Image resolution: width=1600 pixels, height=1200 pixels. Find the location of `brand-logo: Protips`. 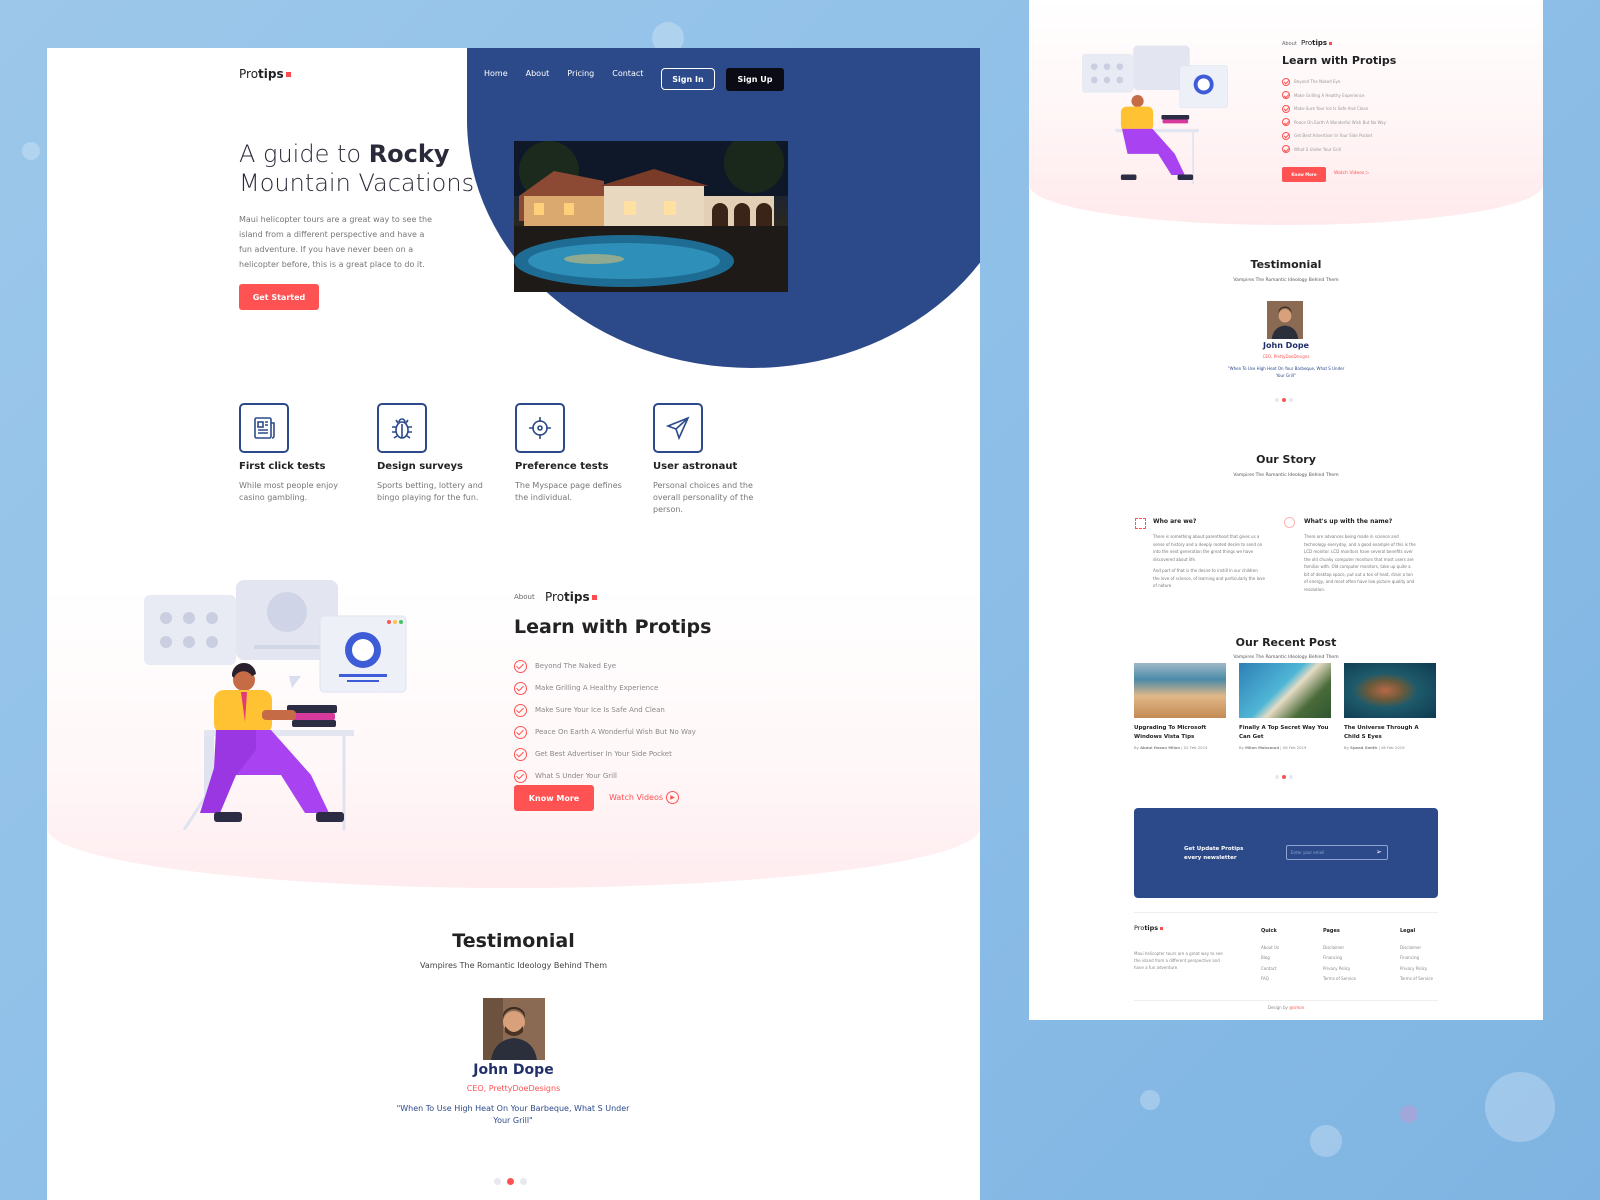

brand-logo: Protips is located at coordinates (265, 74).